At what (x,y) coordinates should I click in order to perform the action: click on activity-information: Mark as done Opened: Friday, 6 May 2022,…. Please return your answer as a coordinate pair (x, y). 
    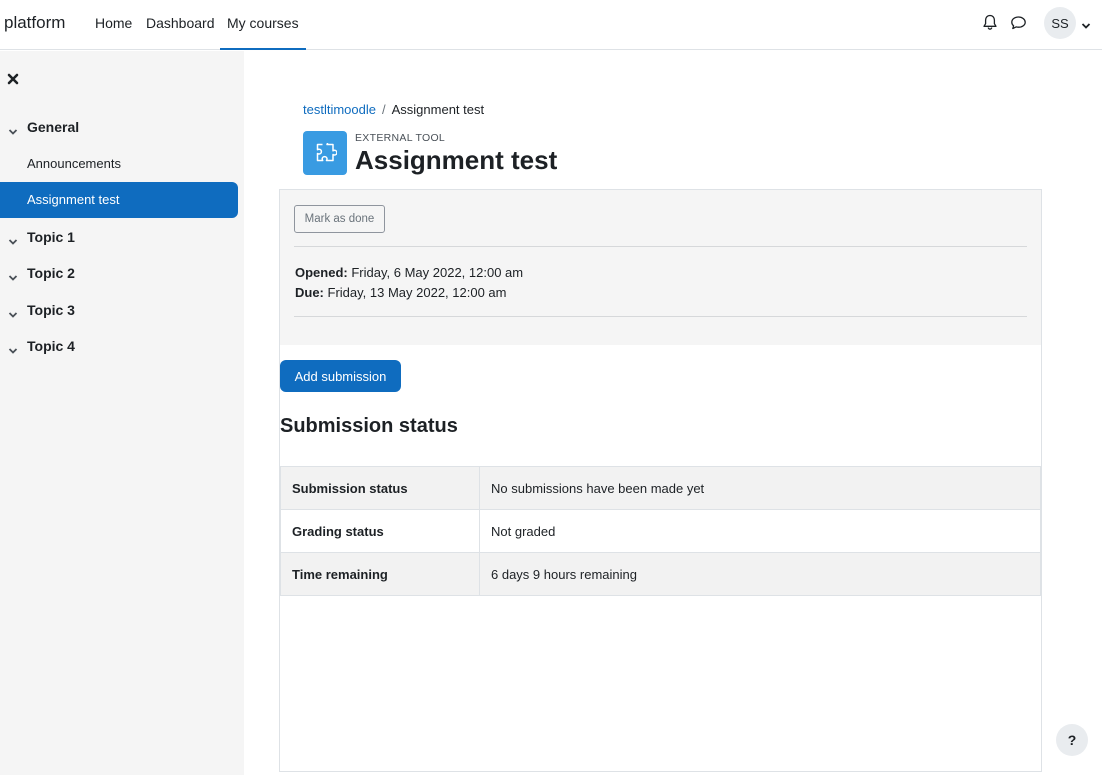
    Looking at the image, I should click on (660, 267).